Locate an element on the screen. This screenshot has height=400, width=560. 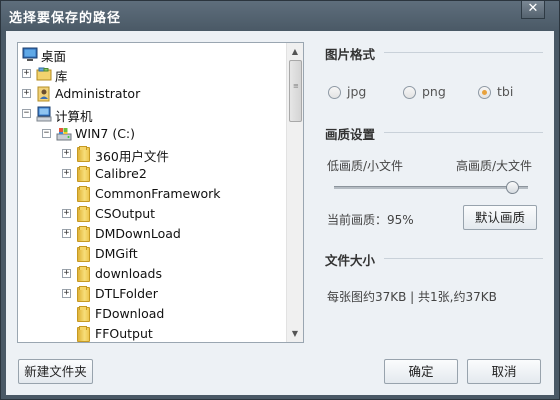
desktop-icon is located at coordinates (30, 54).